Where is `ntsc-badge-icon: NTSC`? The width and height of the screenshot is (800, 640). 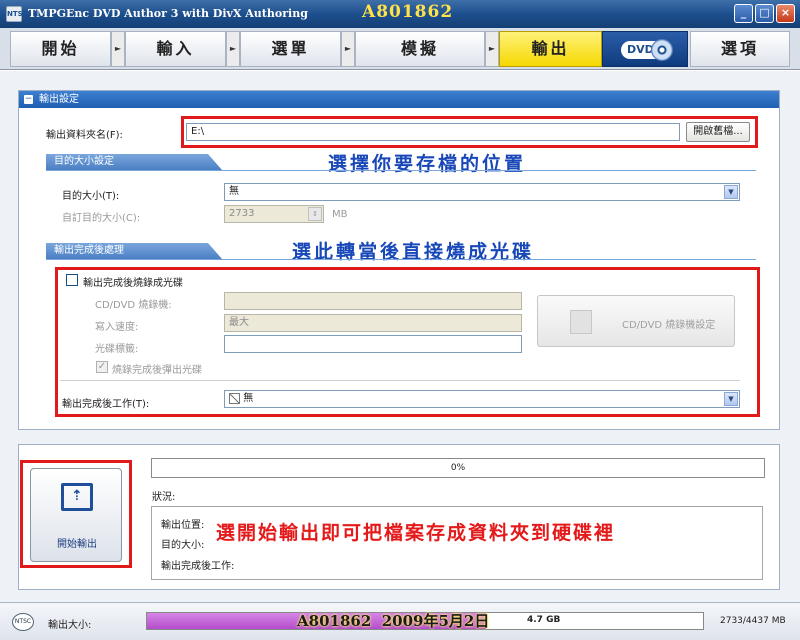 ntsc-badge-icon: NTSC is located at coordinates (23, 622).